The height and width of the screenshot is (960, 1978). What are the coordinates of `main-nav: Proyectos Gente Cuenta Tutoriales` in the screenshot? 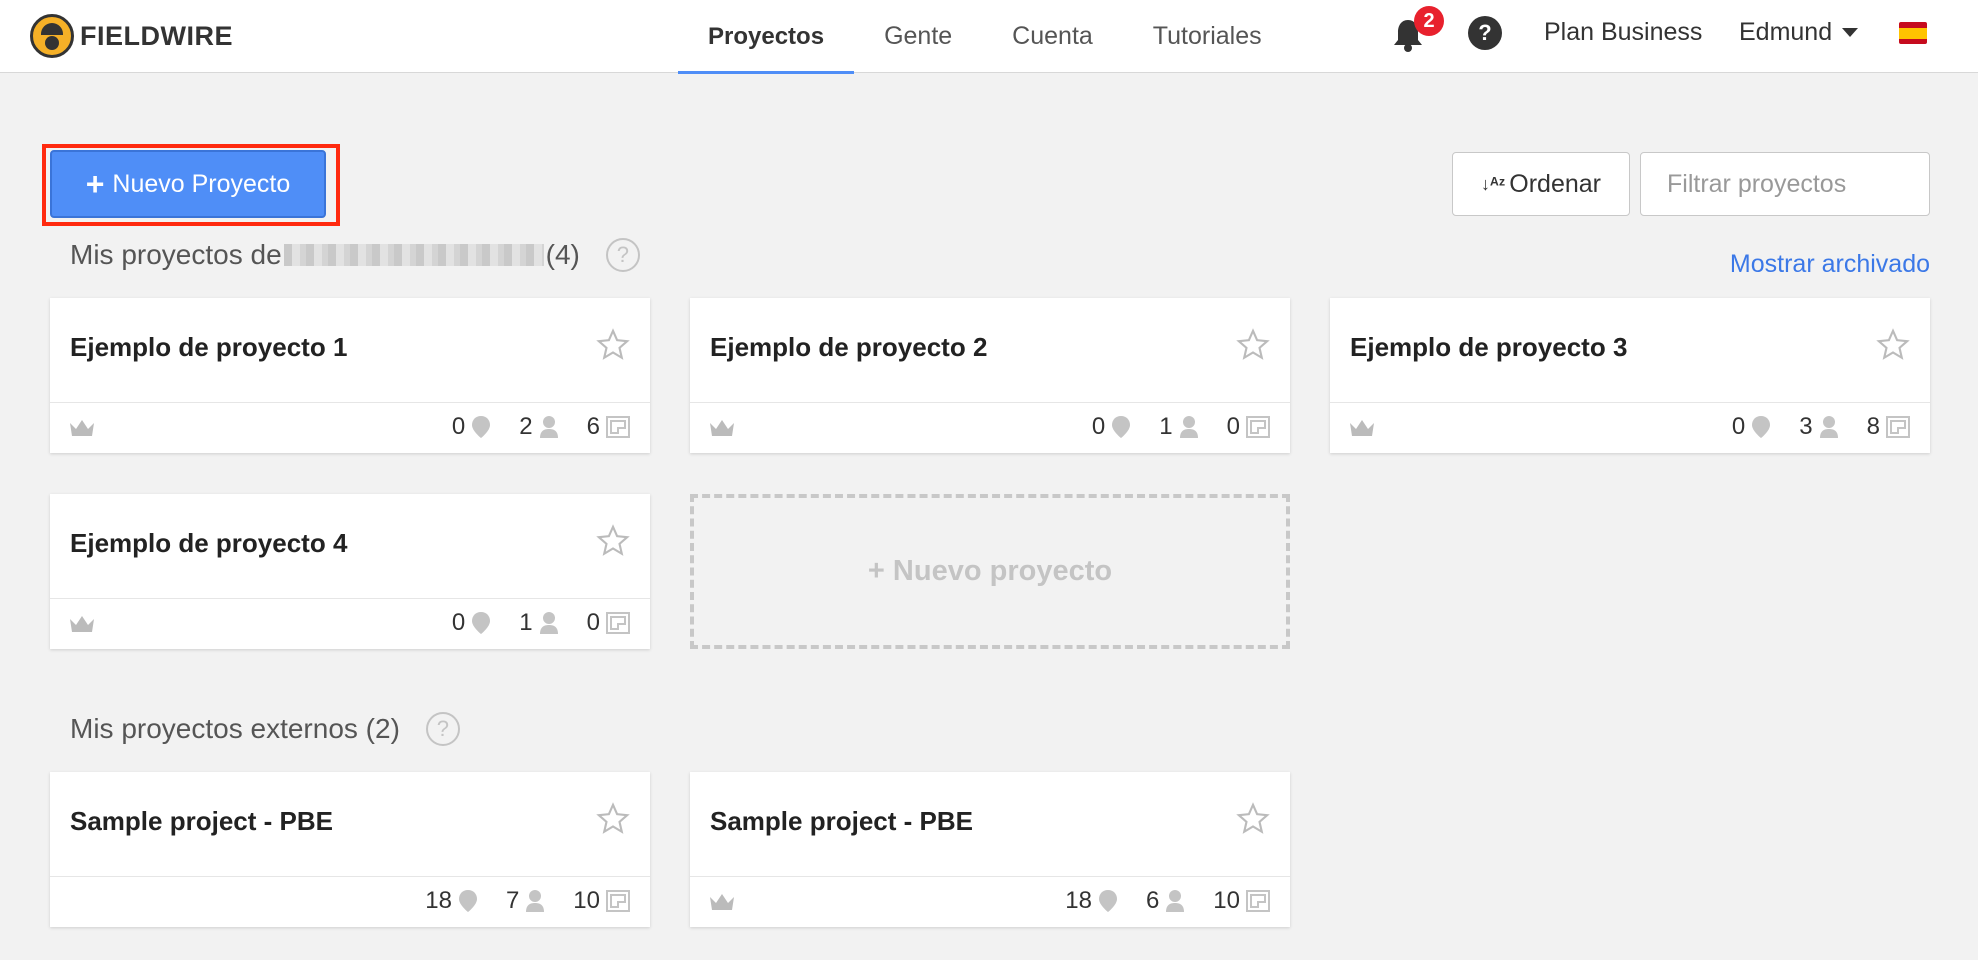 It's located at (985, 37).